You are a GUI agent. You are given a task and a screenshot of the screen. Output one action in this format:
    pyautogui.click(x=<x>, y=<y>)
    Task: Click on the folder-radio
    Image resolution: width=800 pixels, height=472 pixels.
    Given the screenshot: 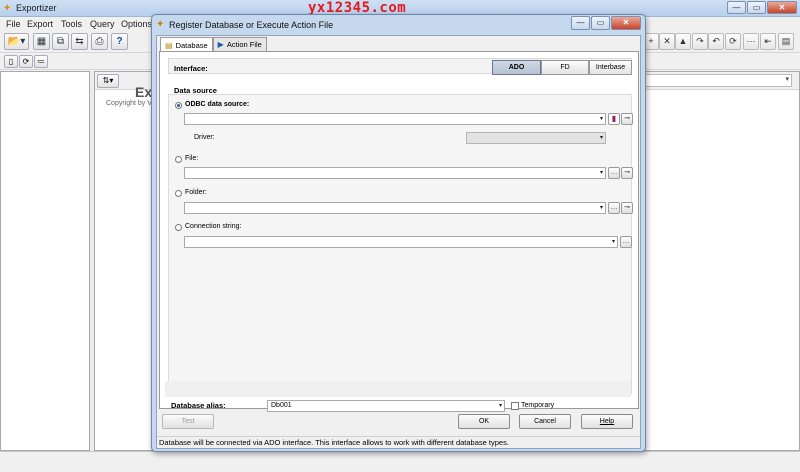 What is the action you would take?
    pyautogui.click(x=178, y=193)
    